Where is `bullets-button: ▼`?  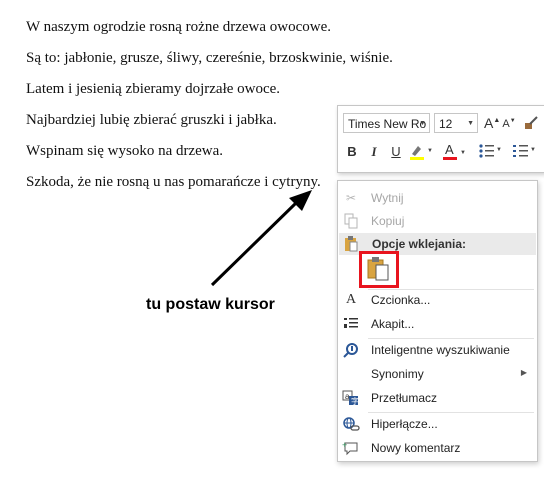
bullets-button: ▼ is located at coordinates (491, 153).